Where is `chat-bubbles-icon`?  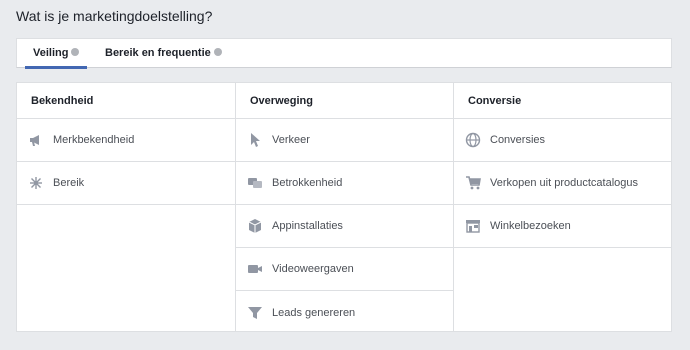
chat-bubbles-icon is located at coordinates (255, 183).